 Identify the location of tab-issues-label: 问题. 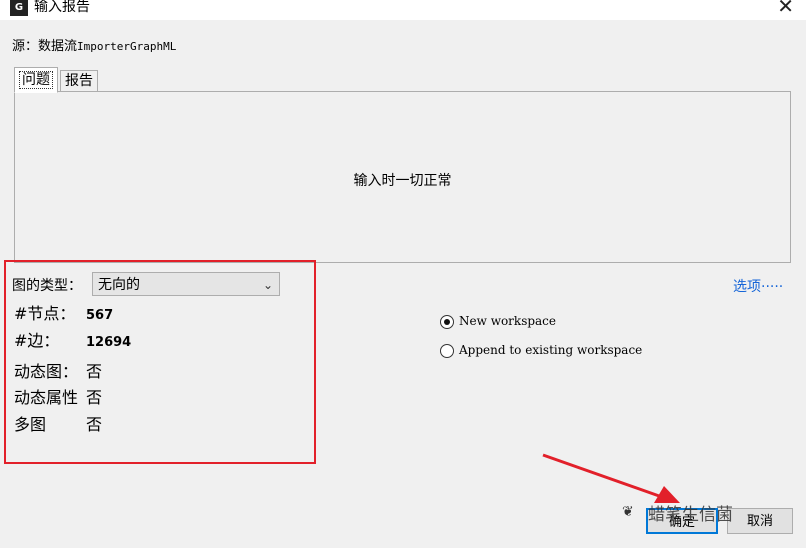
(36, 80).